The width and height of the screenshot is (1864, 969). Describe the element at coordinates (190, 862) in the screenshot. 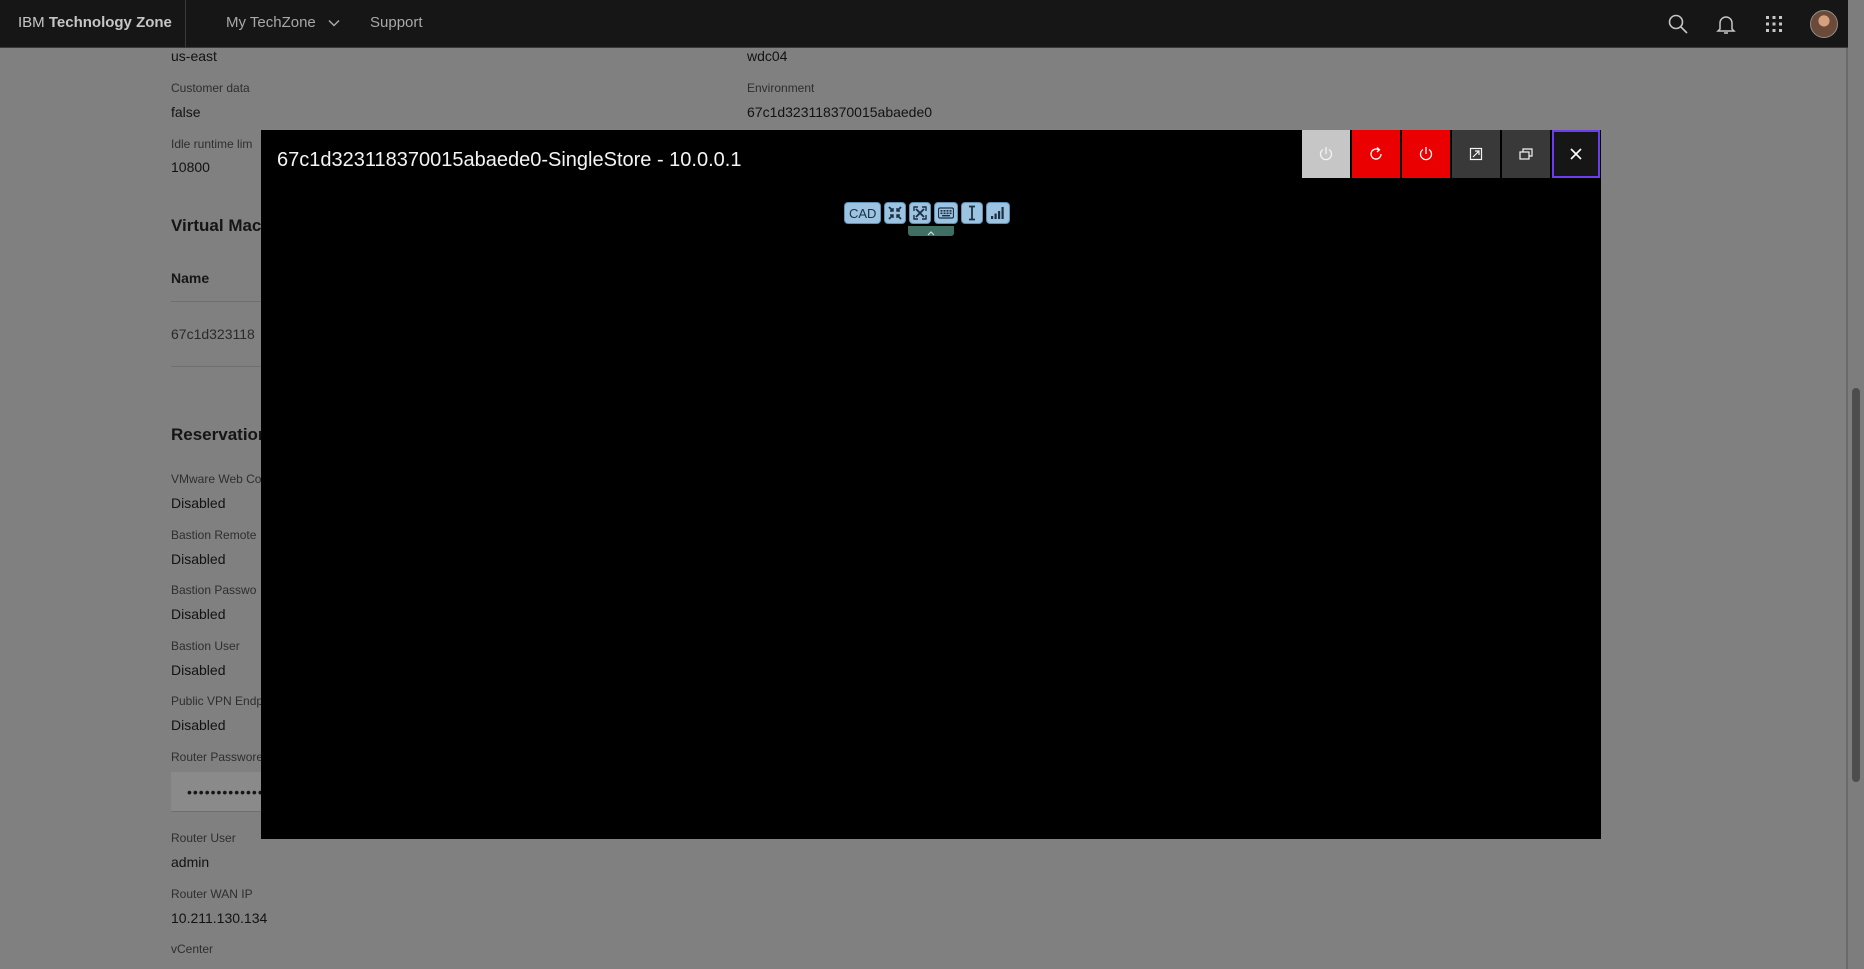

I see `router-user-value: admin` at that location.